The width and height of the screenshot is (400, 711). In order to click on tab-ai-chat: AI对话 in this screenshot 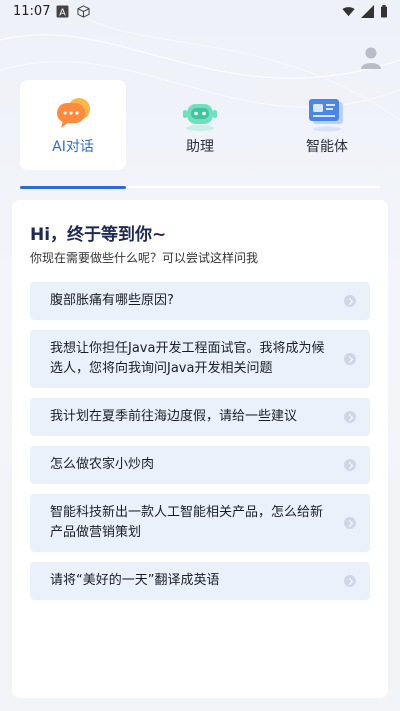, I will do `click(73, 125)`.